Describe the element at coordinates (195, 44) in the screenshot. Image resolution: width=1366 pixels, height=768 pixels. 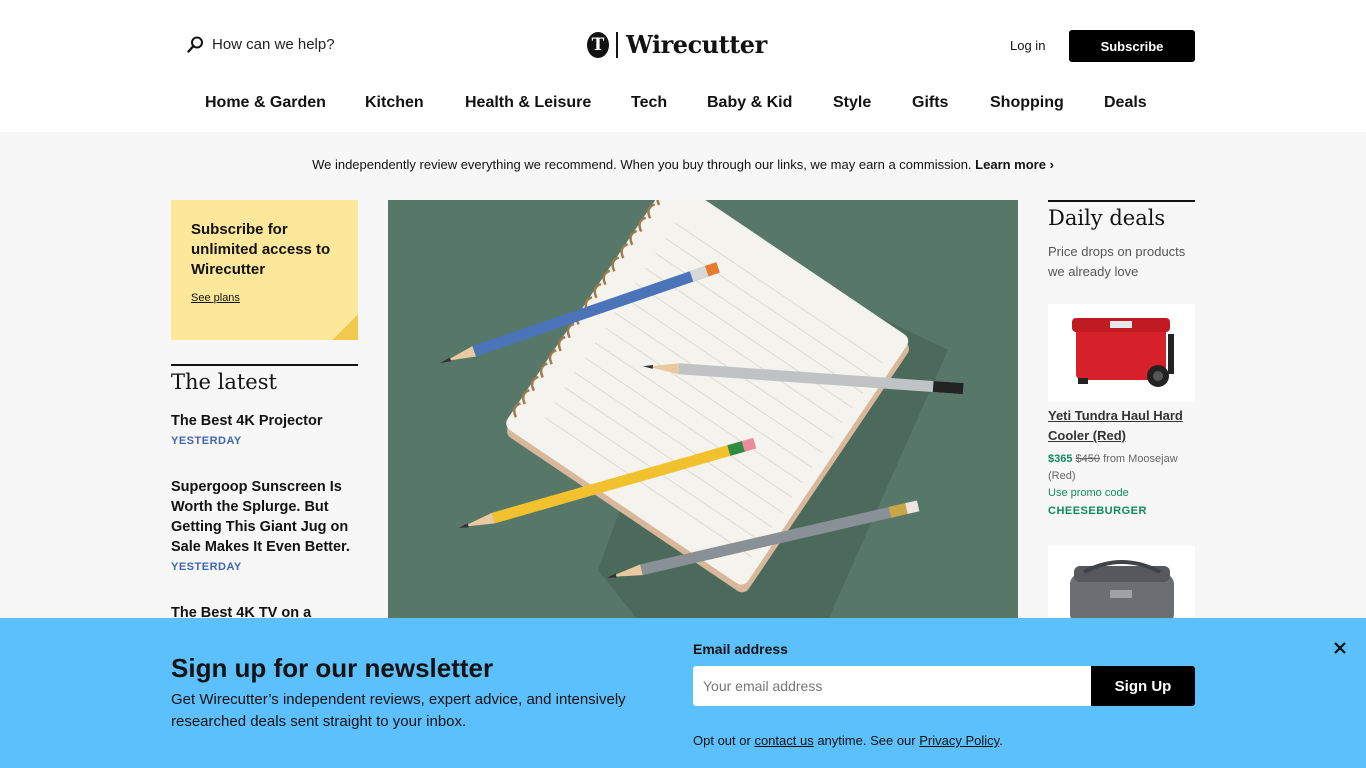
I see `search-icon` at that location.